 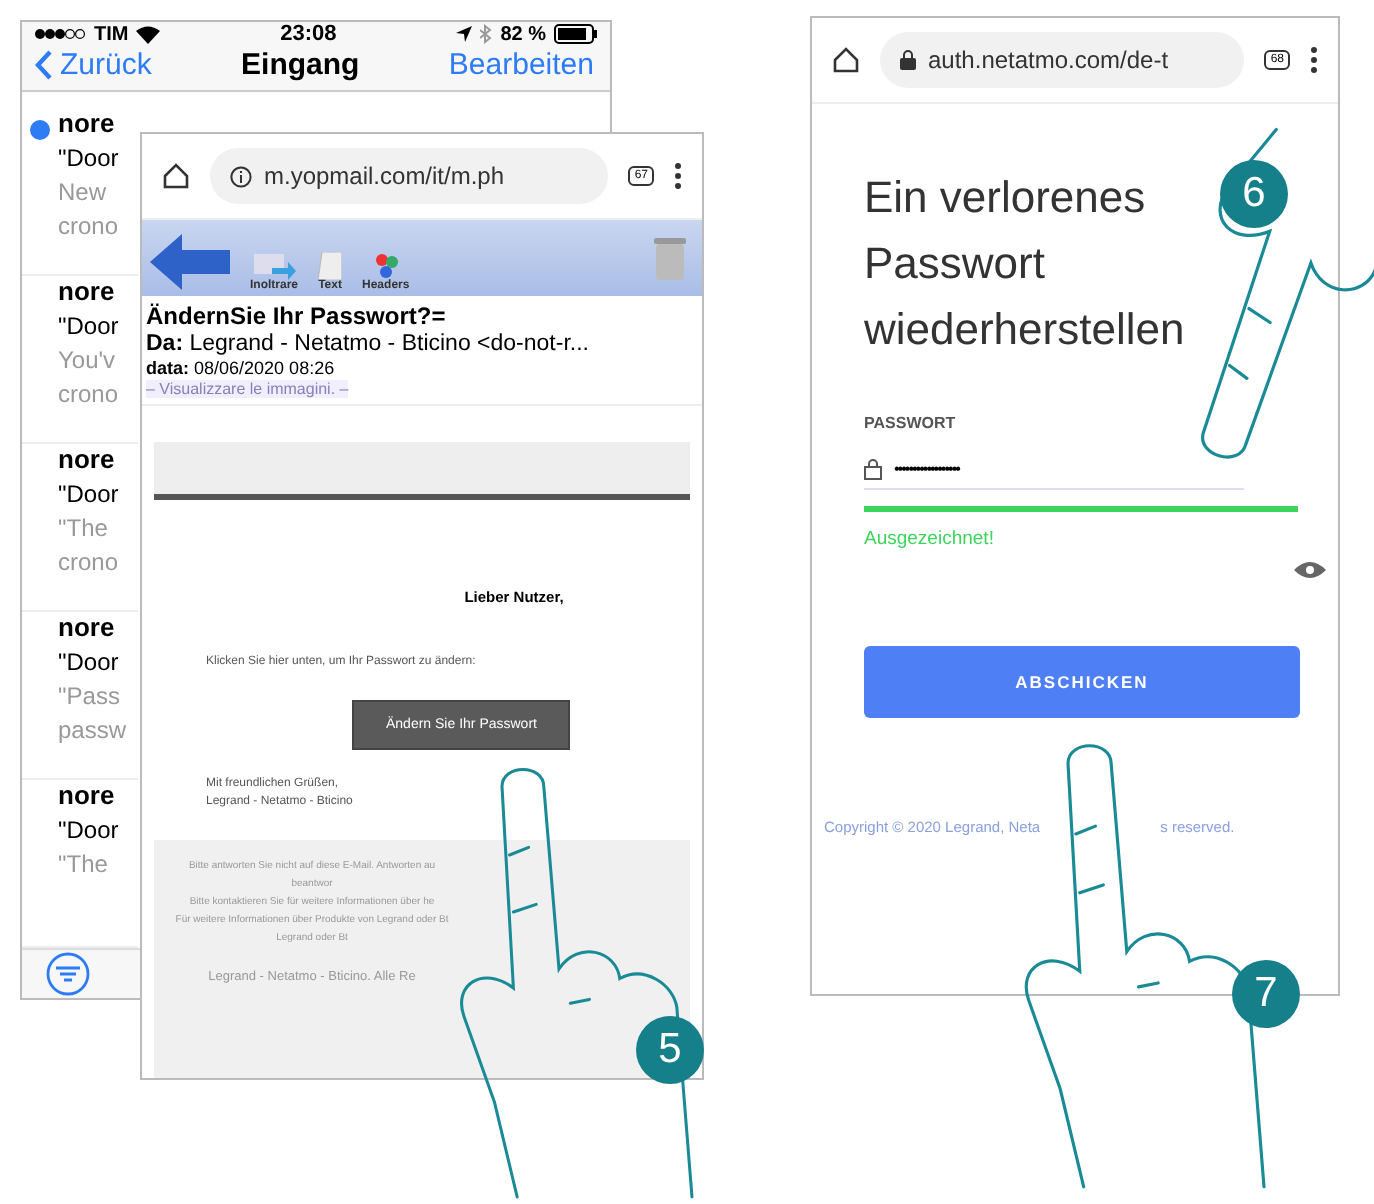 I want to click on url-text: m.yopmail.com/it/m.ph, so click(x=384, y=176).